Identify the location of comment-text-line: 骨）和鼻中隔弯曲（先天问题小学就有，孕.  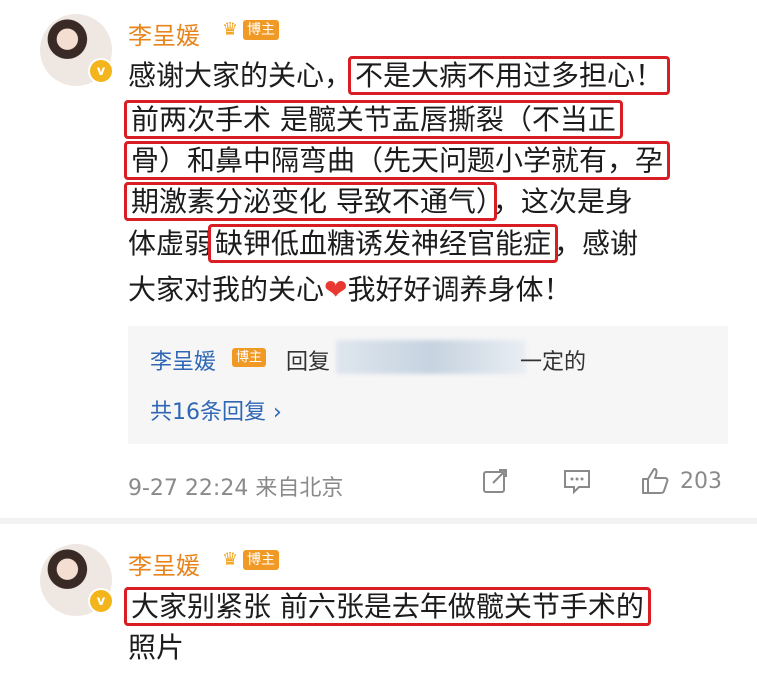
(397, 160).